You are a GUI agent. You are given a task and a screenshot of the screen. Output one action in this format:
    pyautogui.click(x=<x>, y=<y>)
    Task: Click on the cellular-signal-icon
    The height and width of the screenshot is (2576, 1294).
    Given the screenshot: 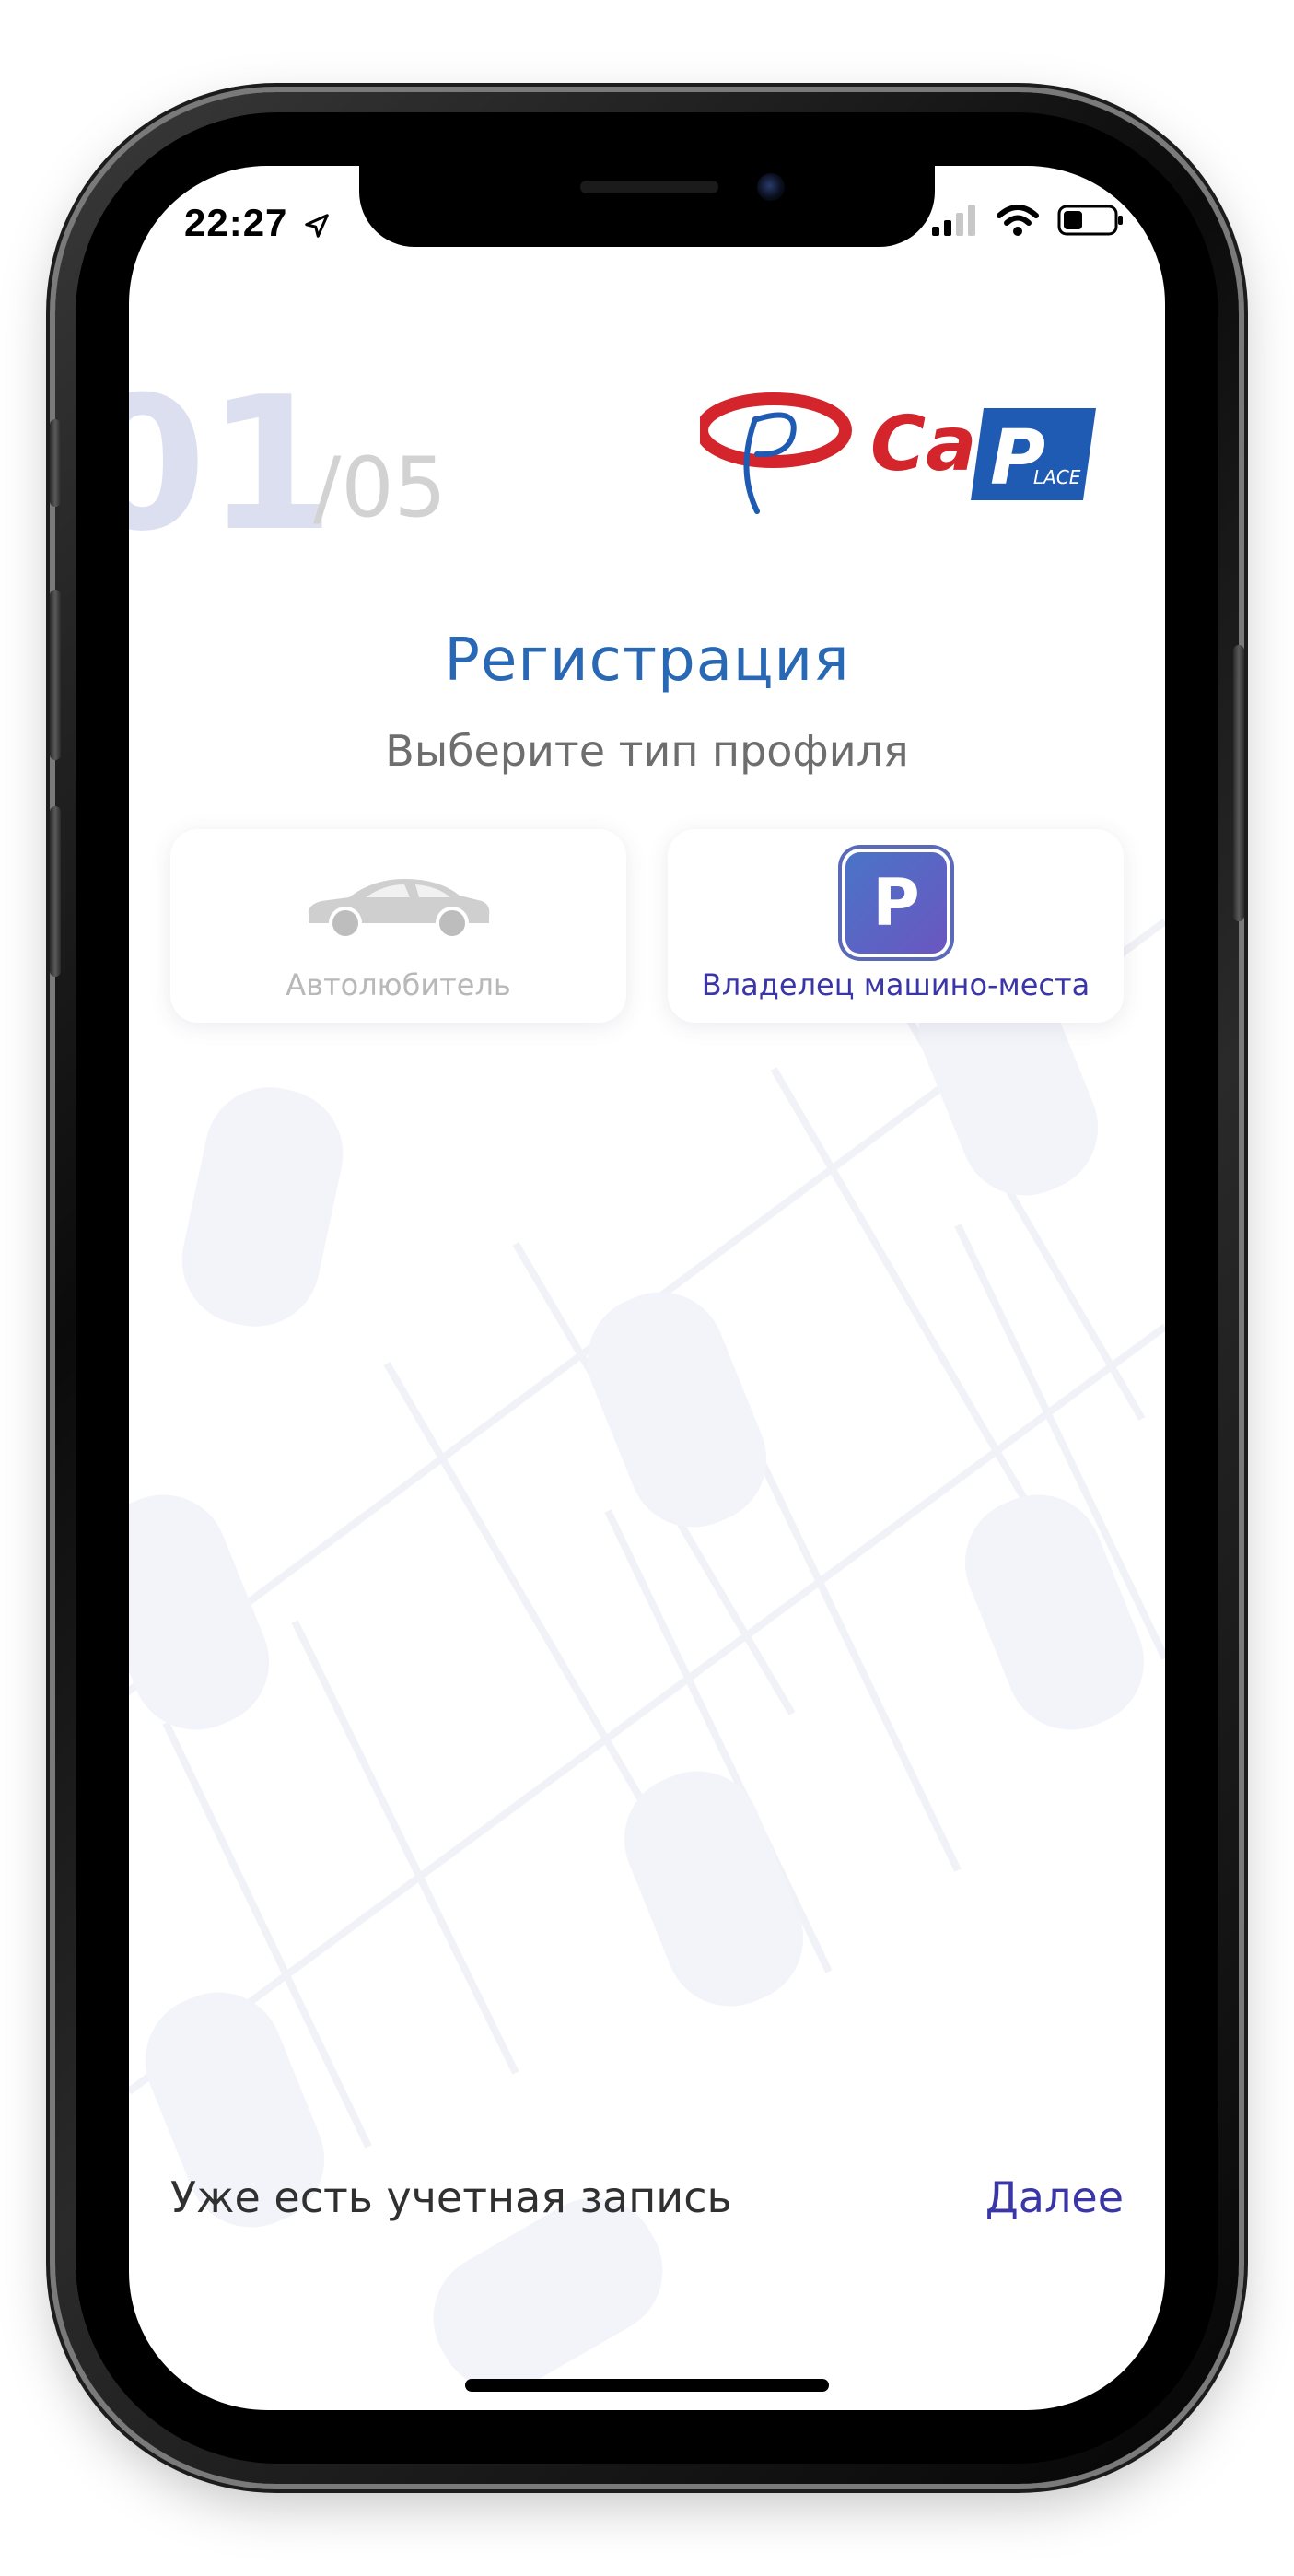 What is the action you would take?
    pyautogui.click(x=953, y=220)
    